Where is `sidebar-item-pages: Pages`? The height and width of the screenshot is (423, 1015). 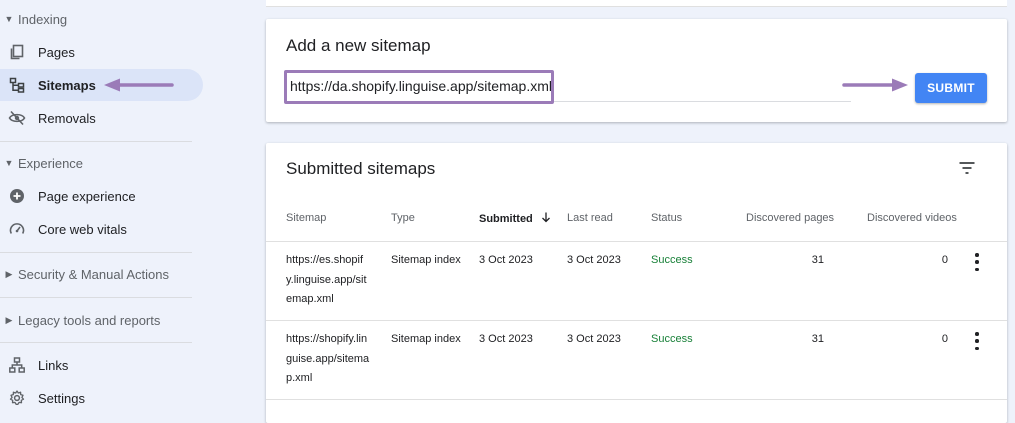
sidebar-item-pages: Pages is located at coordinates (101, 52).